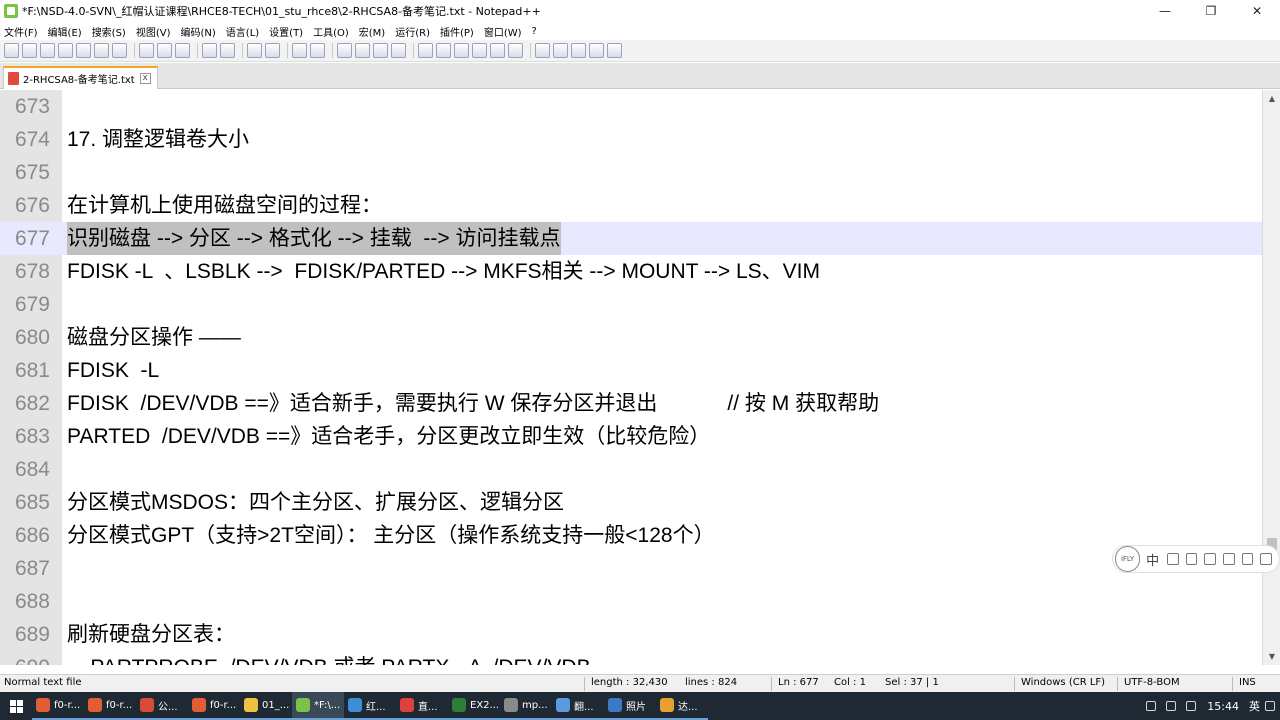 This screenshot has height=720, width=1280. Describe the element at coordinates (1257, 11) in the screenshot. I see `close-button: ✕` at that location.